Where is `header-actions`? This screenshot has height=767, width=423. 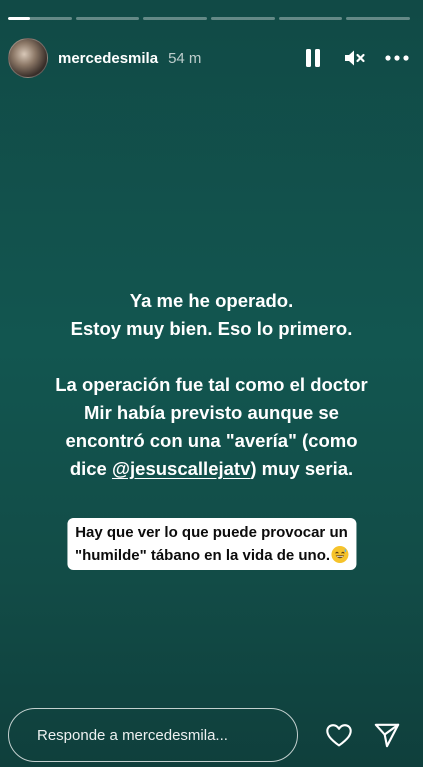
header-actions is located at coordinates (355, 58).